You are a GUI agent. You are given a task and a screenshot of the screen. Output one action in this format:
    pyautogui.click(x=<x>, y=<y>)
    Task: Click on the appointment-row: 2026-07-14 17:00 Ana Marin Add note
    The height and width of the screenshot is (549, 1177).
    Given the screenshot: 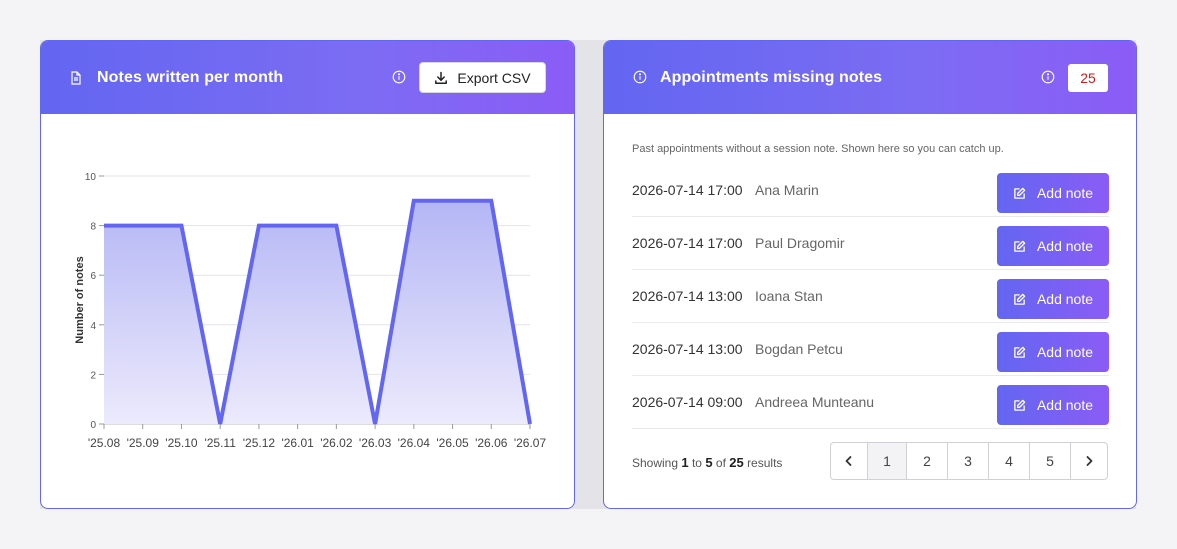 What is the action you would take?
    pyautogui.click(x=870, y=190)
    